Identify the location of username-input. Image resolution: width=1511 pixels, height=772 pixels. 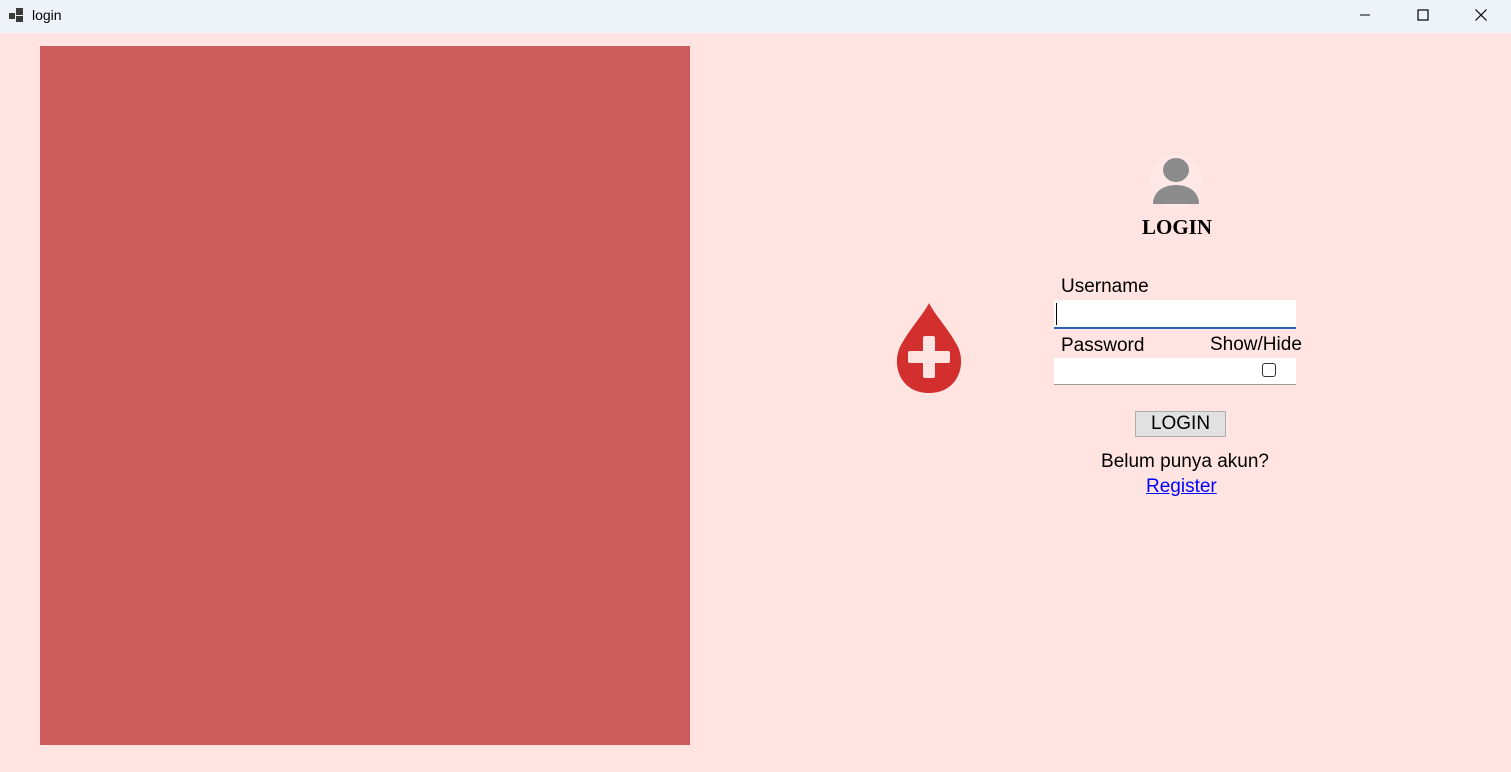
(1175, 314).